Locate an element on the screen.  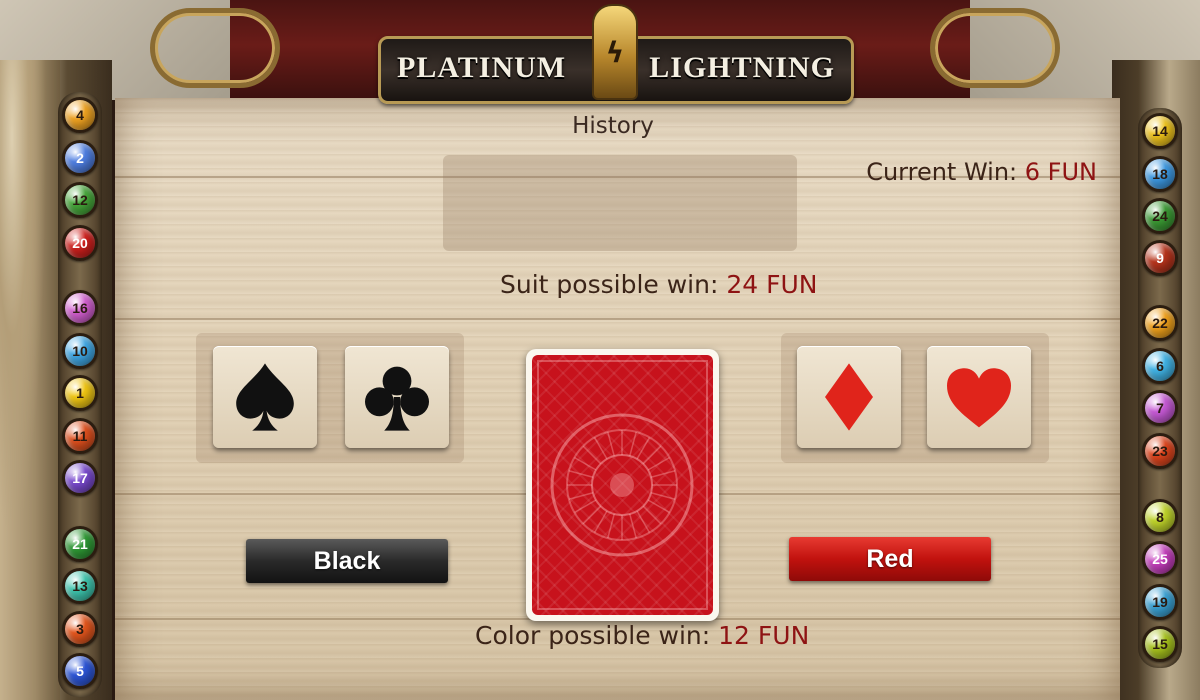
ball-20: 20 is located at coordinates (80, 243).